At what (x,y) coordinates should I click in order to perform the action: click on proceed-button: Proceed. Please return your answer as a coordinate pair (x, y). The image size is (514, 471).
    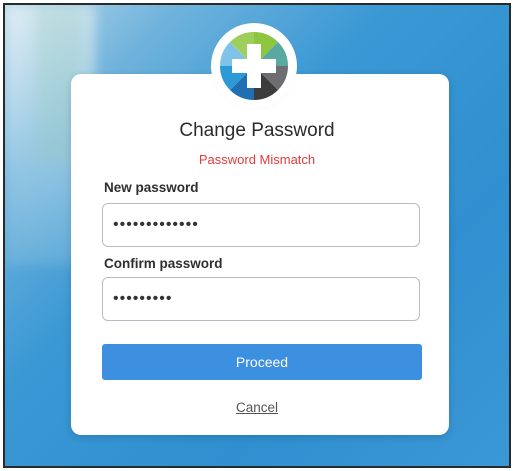
    Looking at the image, I should click on (262, 362).